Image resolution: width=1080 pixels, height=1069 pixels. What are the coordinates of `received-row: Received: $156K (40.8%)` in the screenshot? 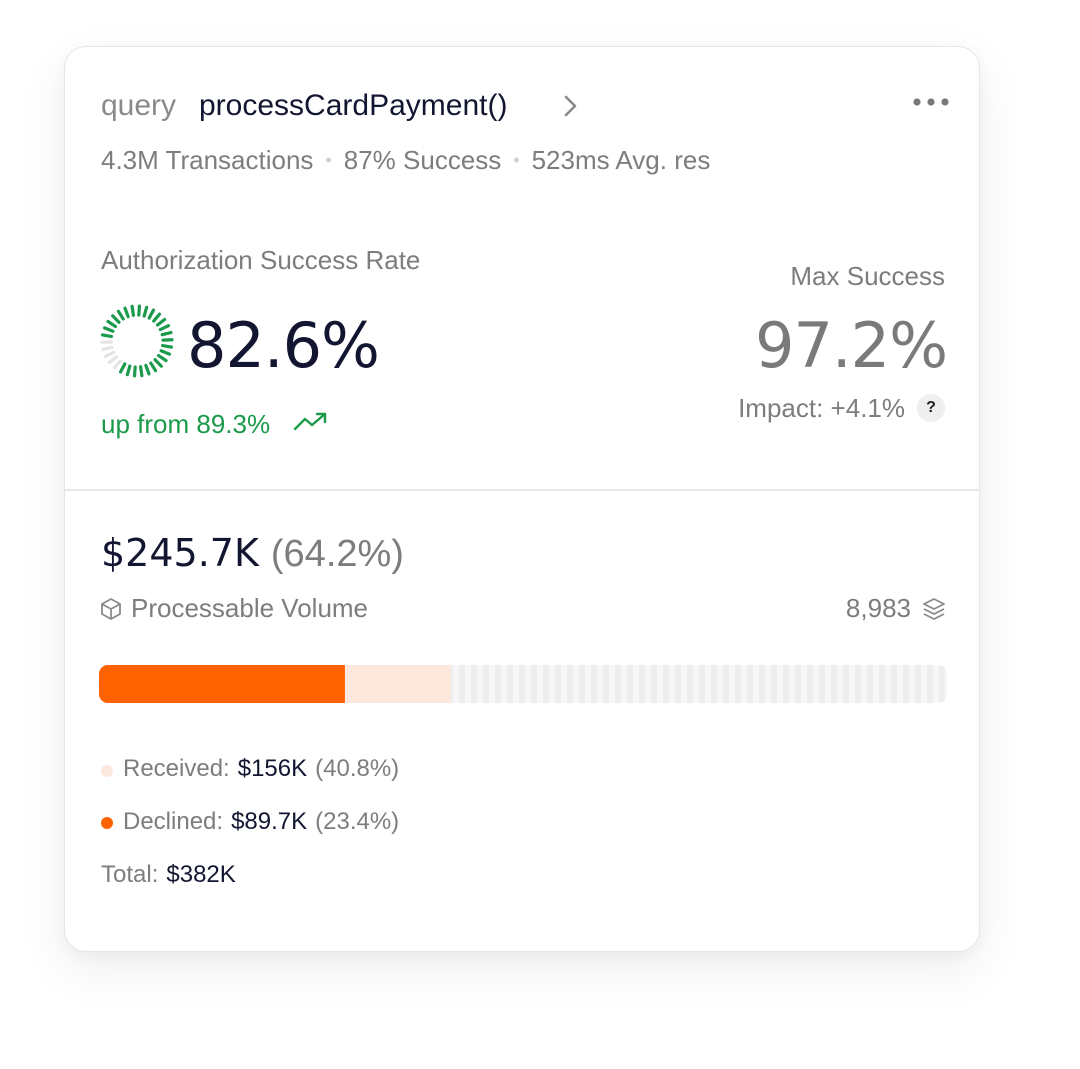 It's located at (261, 769).